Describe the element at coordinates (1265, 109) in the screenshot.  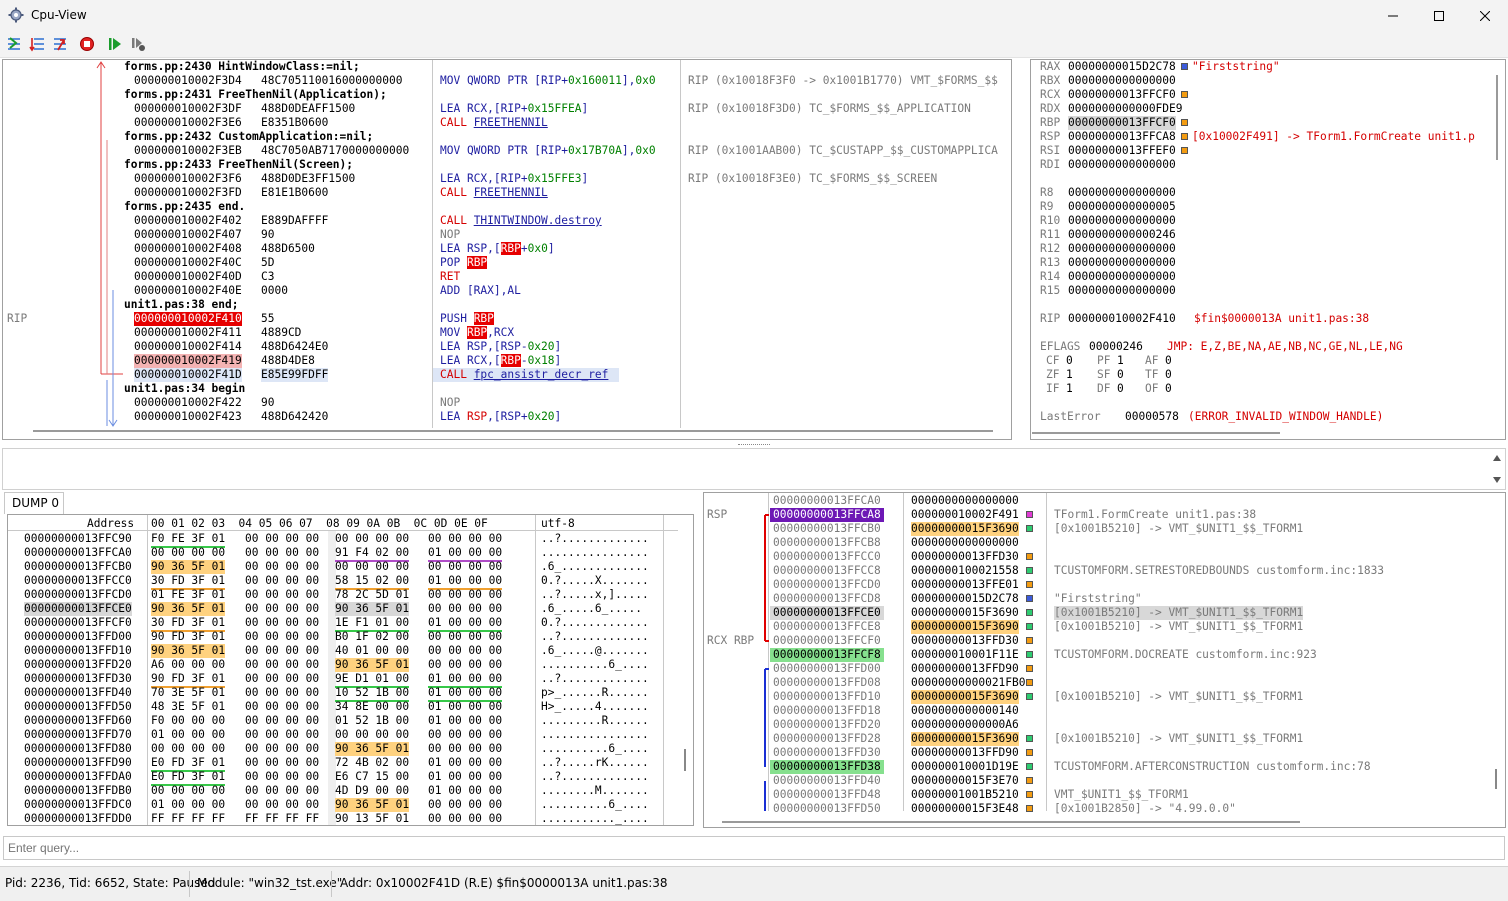
I see `register-row: RDX 0000000000000FDE9` at that location.